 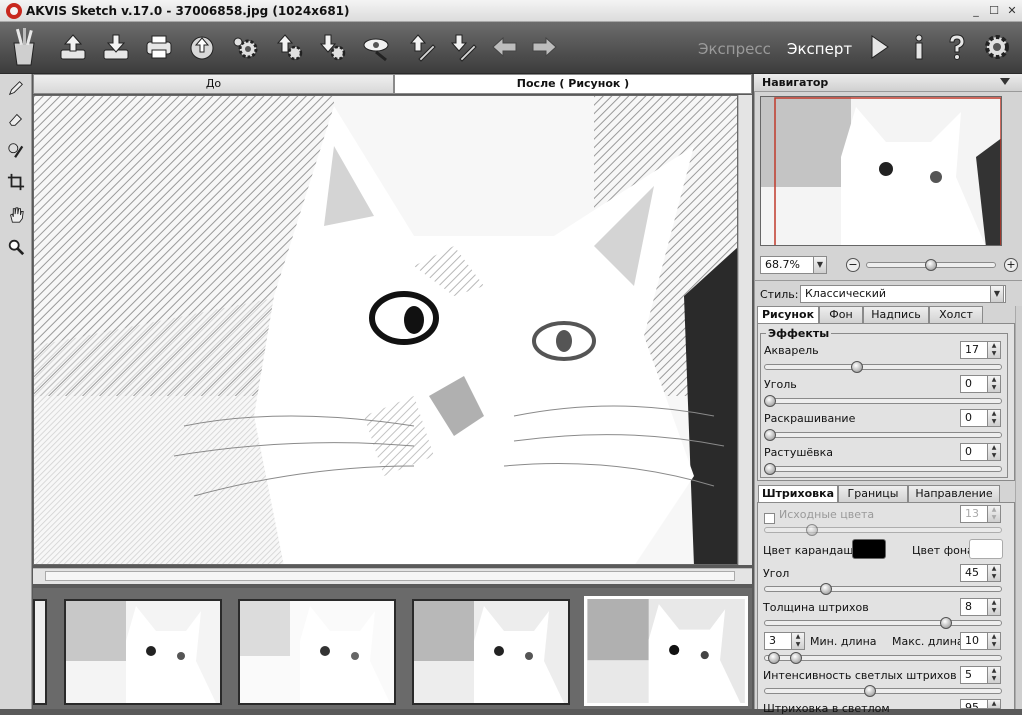 What do you see at coordinates (213, 84) in the screenshot?
I see `tab-before: До` at bounding box center [213, 84].